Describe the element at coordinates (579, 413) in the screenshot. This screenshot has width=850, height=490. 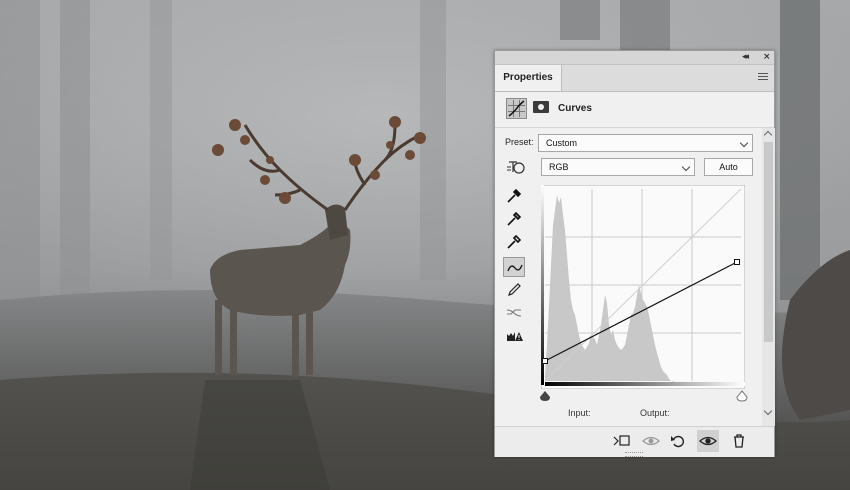
I see `input-label: Input:` at that location.